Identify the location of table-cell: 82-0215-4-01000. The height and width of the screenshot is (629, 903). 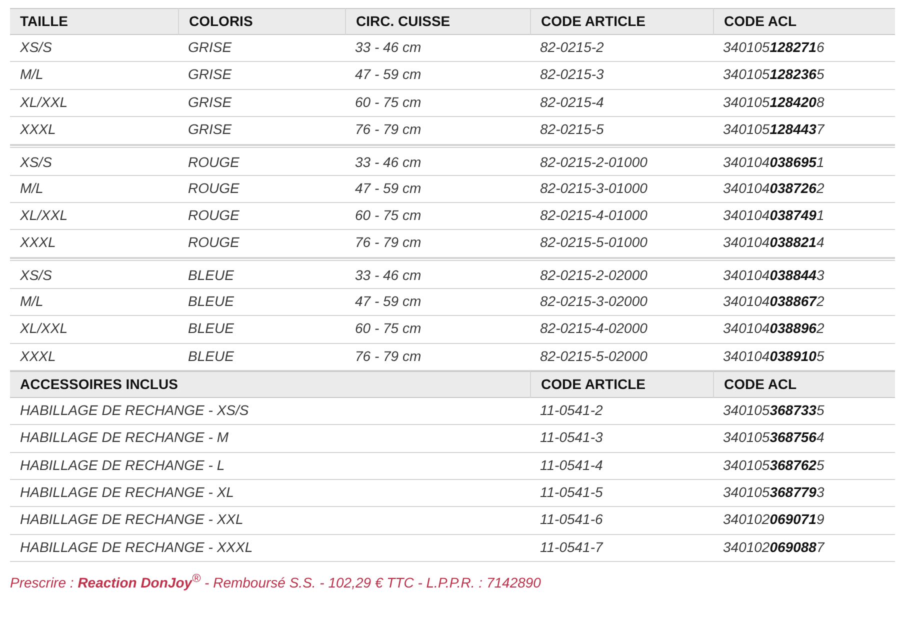
(621, 216).